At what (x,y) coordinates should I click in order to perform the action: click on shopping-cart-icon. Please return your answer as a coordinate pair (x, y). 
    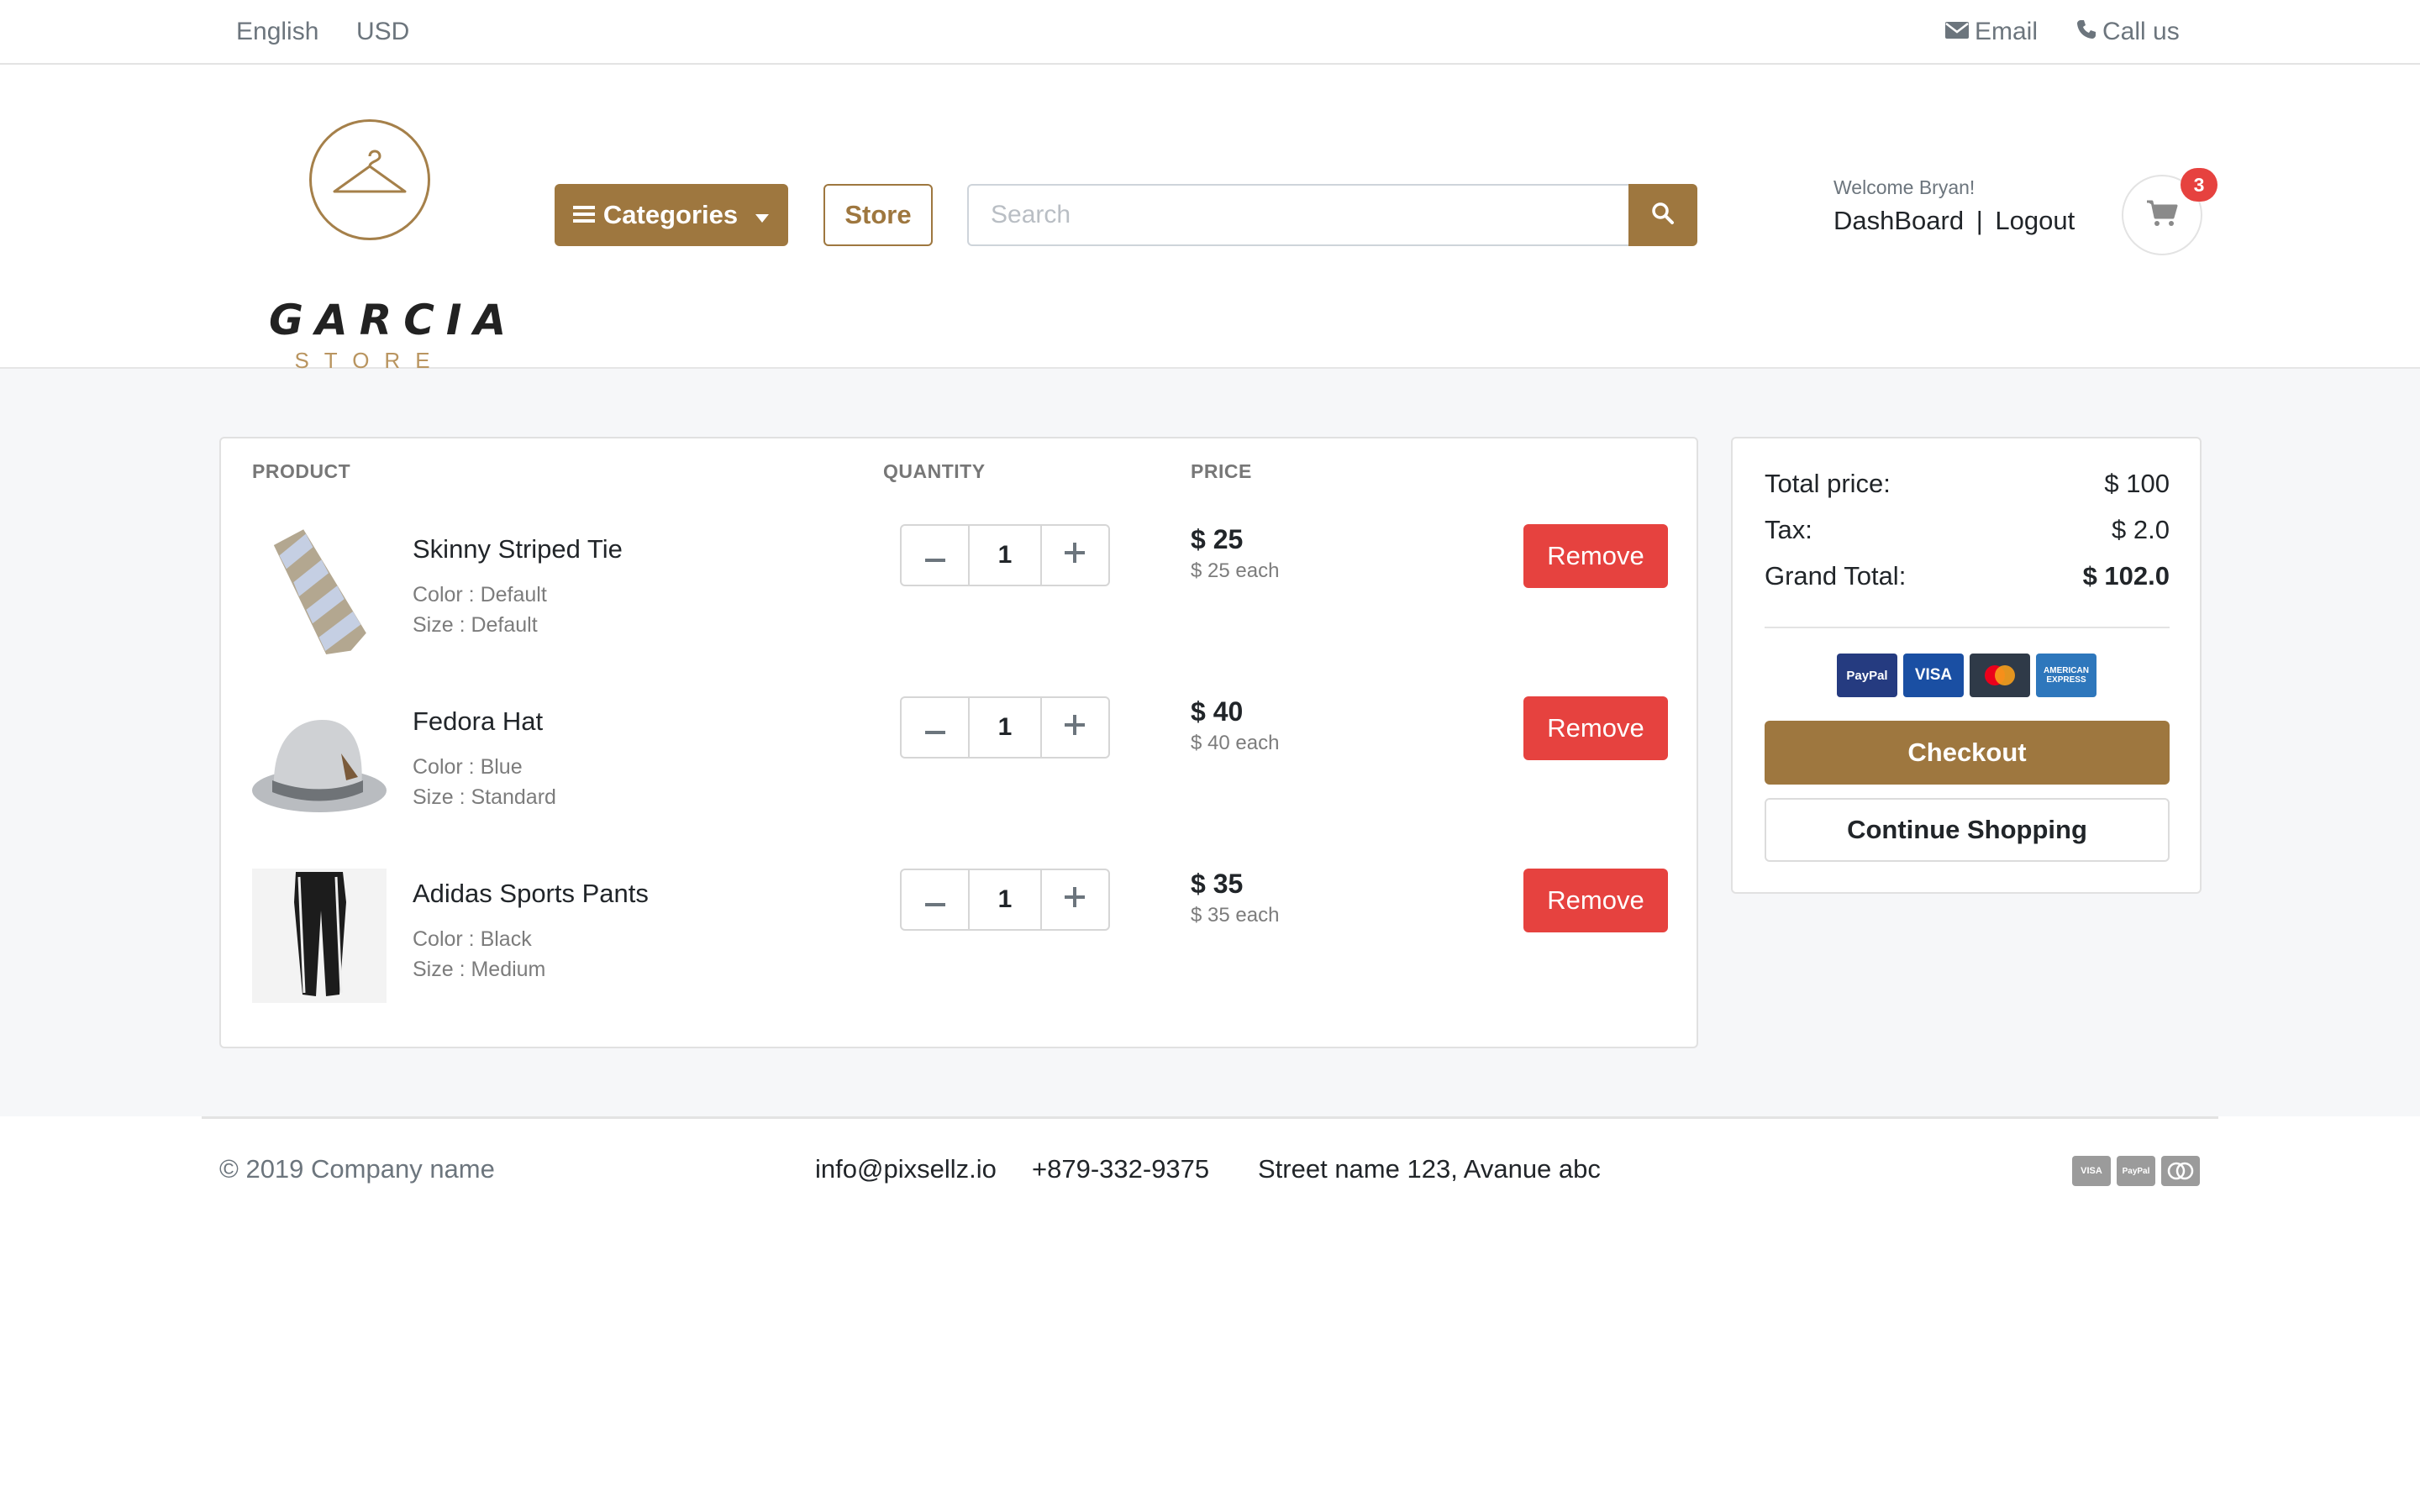
    Looking at the image, I should click on (2162, 215).